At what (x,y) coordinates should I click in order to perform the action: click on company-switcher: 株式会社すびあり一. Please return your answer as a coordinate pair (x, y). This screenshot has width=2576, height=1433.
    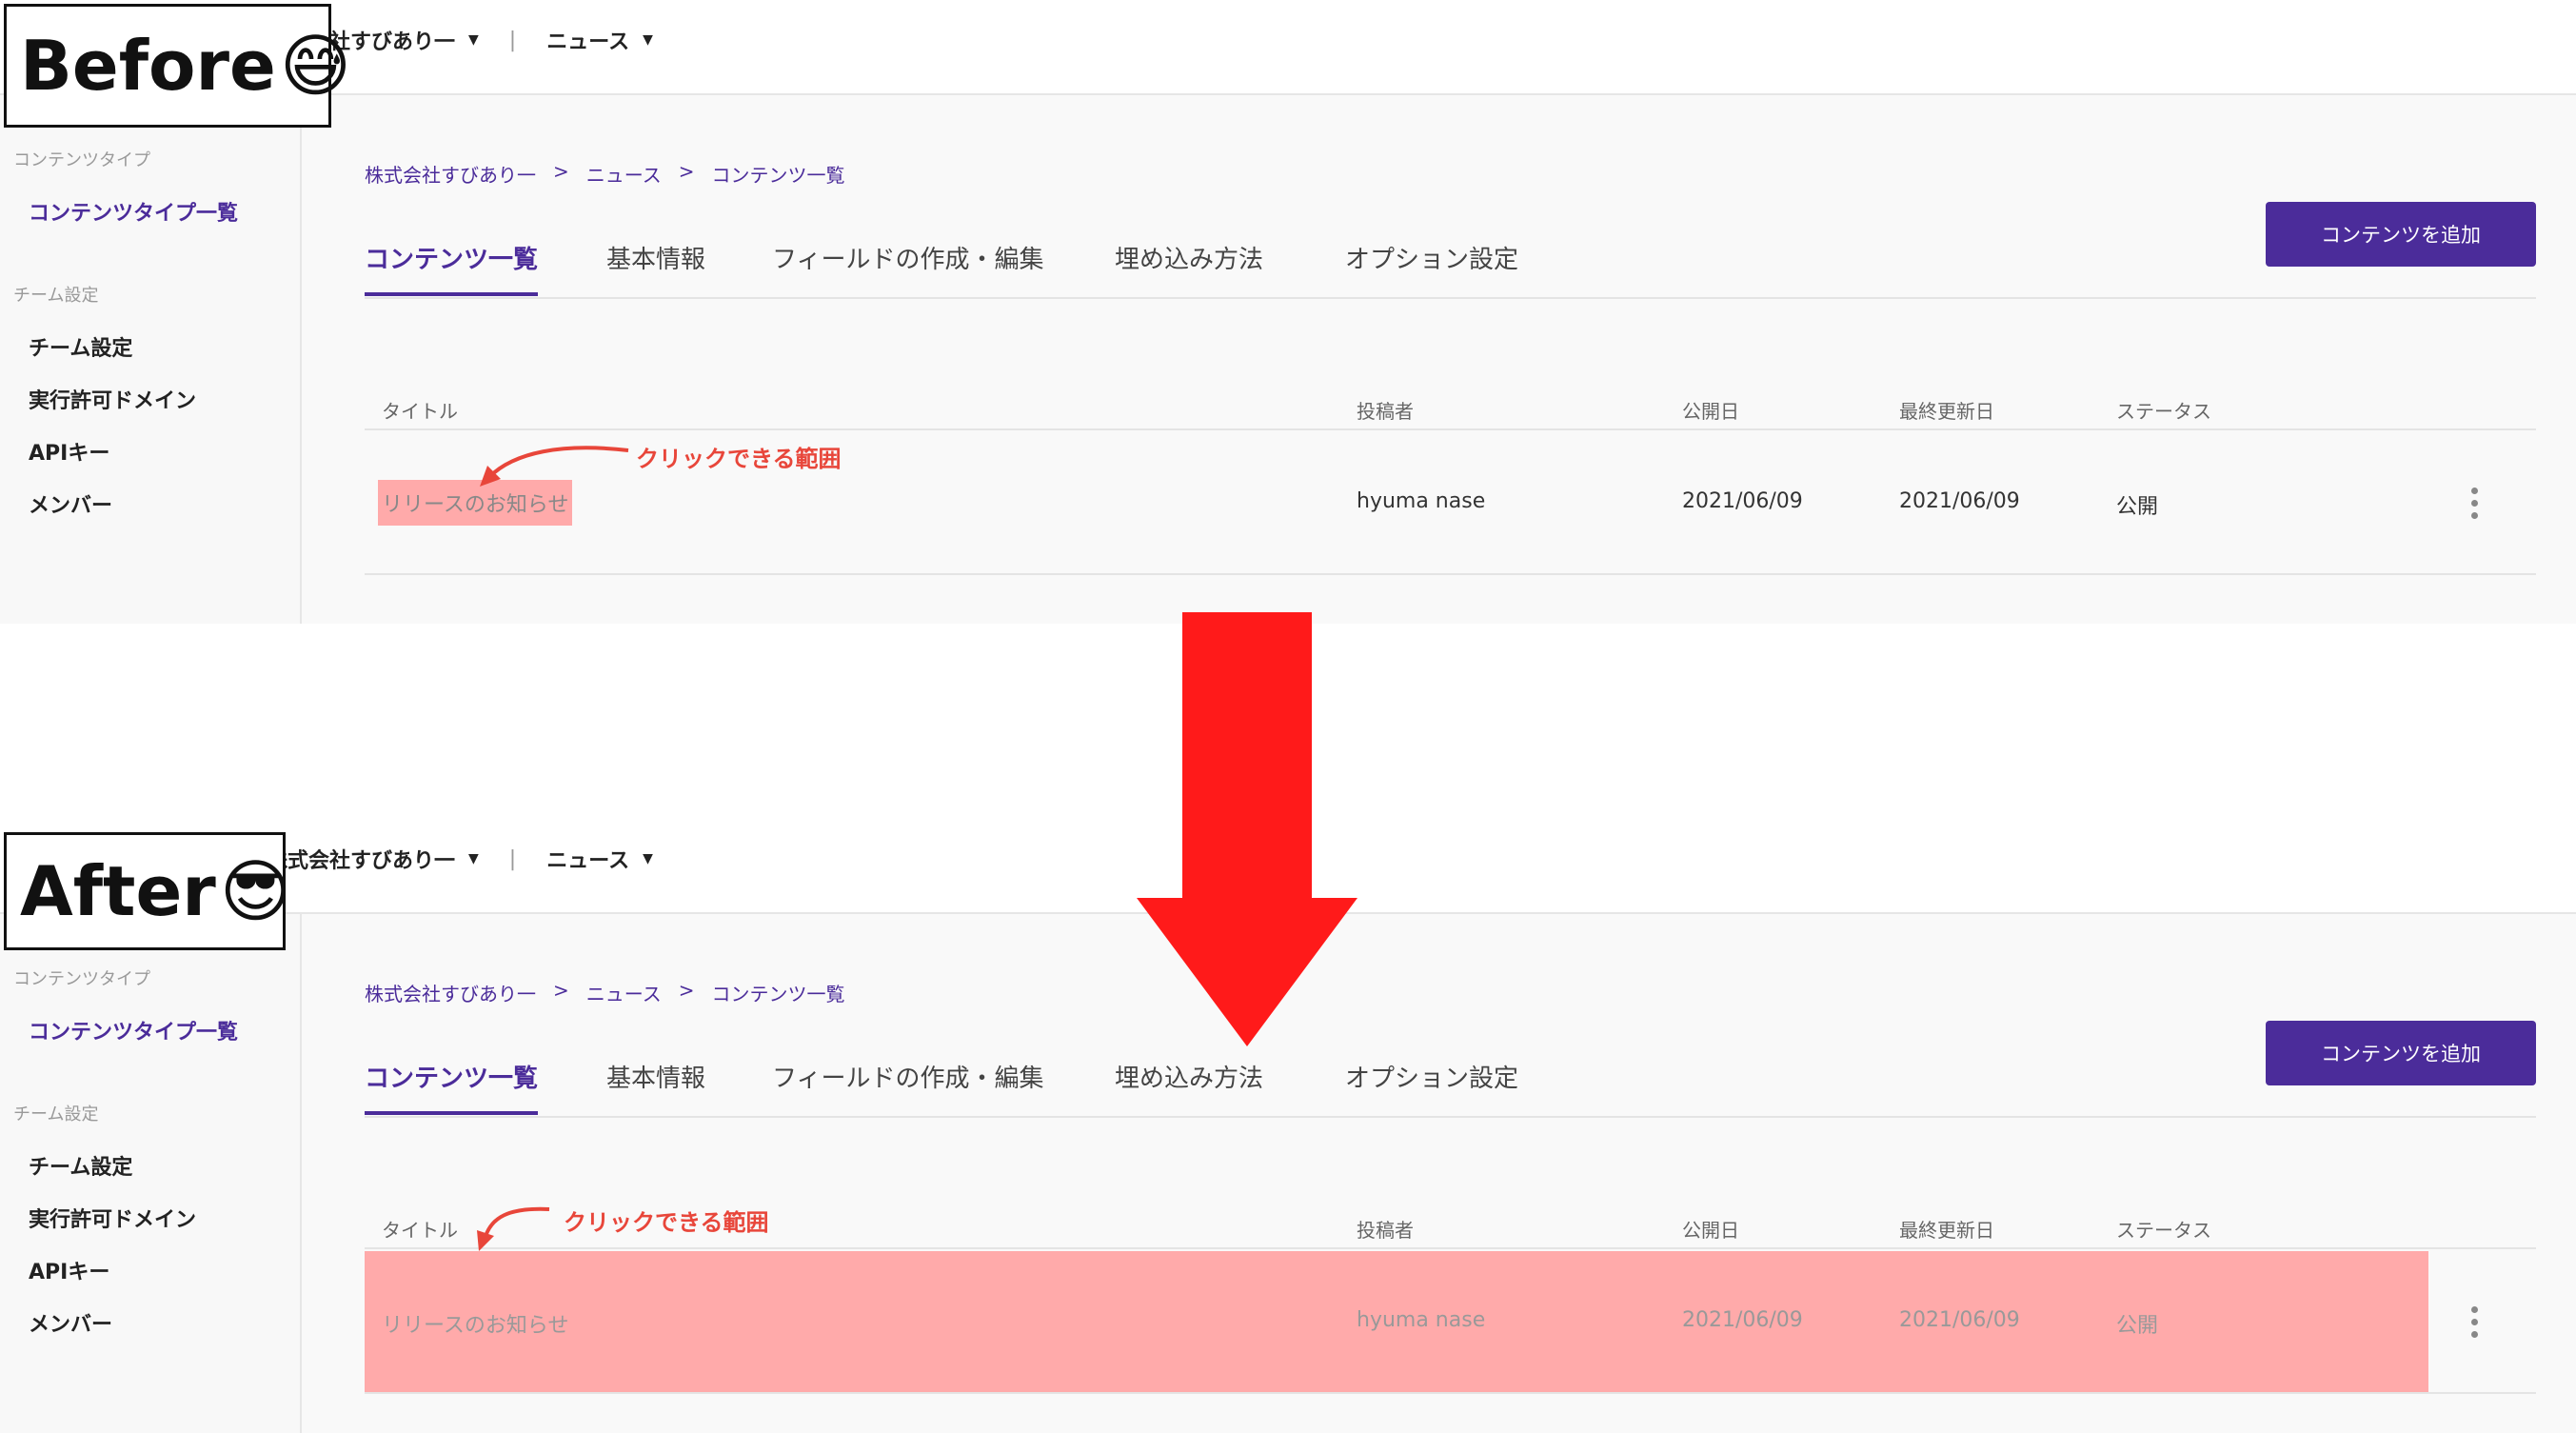
    Looking at the image, I should click on (361, 859).